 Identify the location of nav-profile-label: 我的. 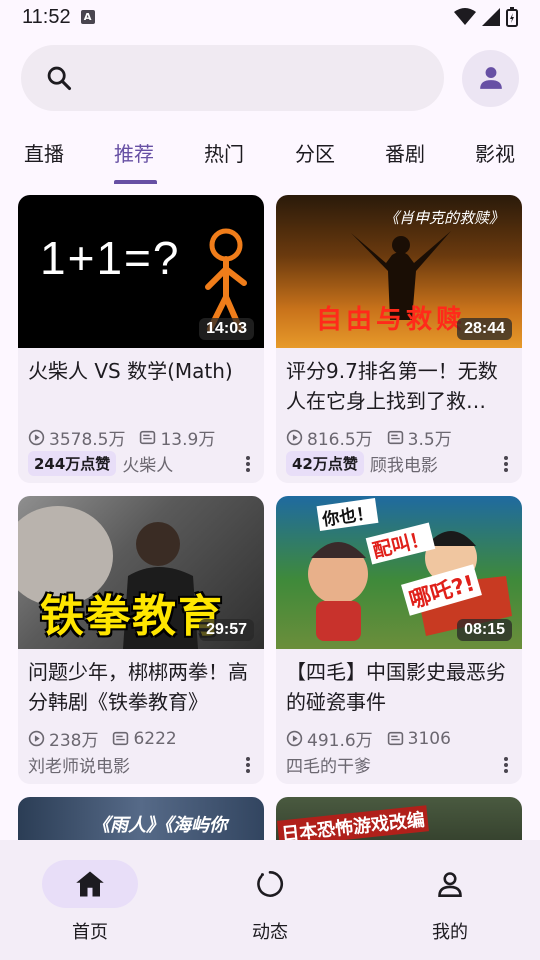
(450, 932).